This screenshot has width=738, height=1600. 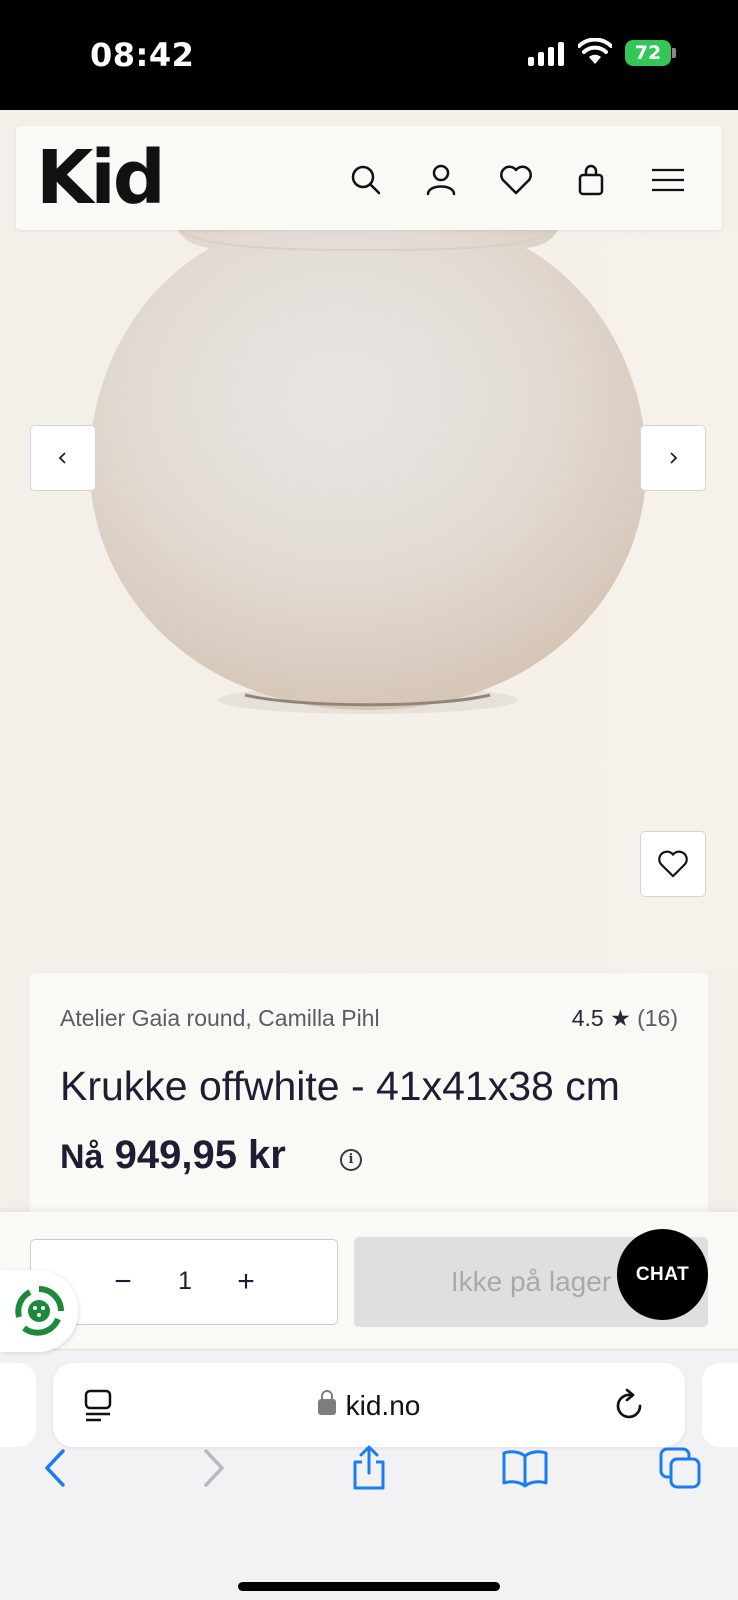 I want to click on recycle-badge, so click(x=39, y=1311).